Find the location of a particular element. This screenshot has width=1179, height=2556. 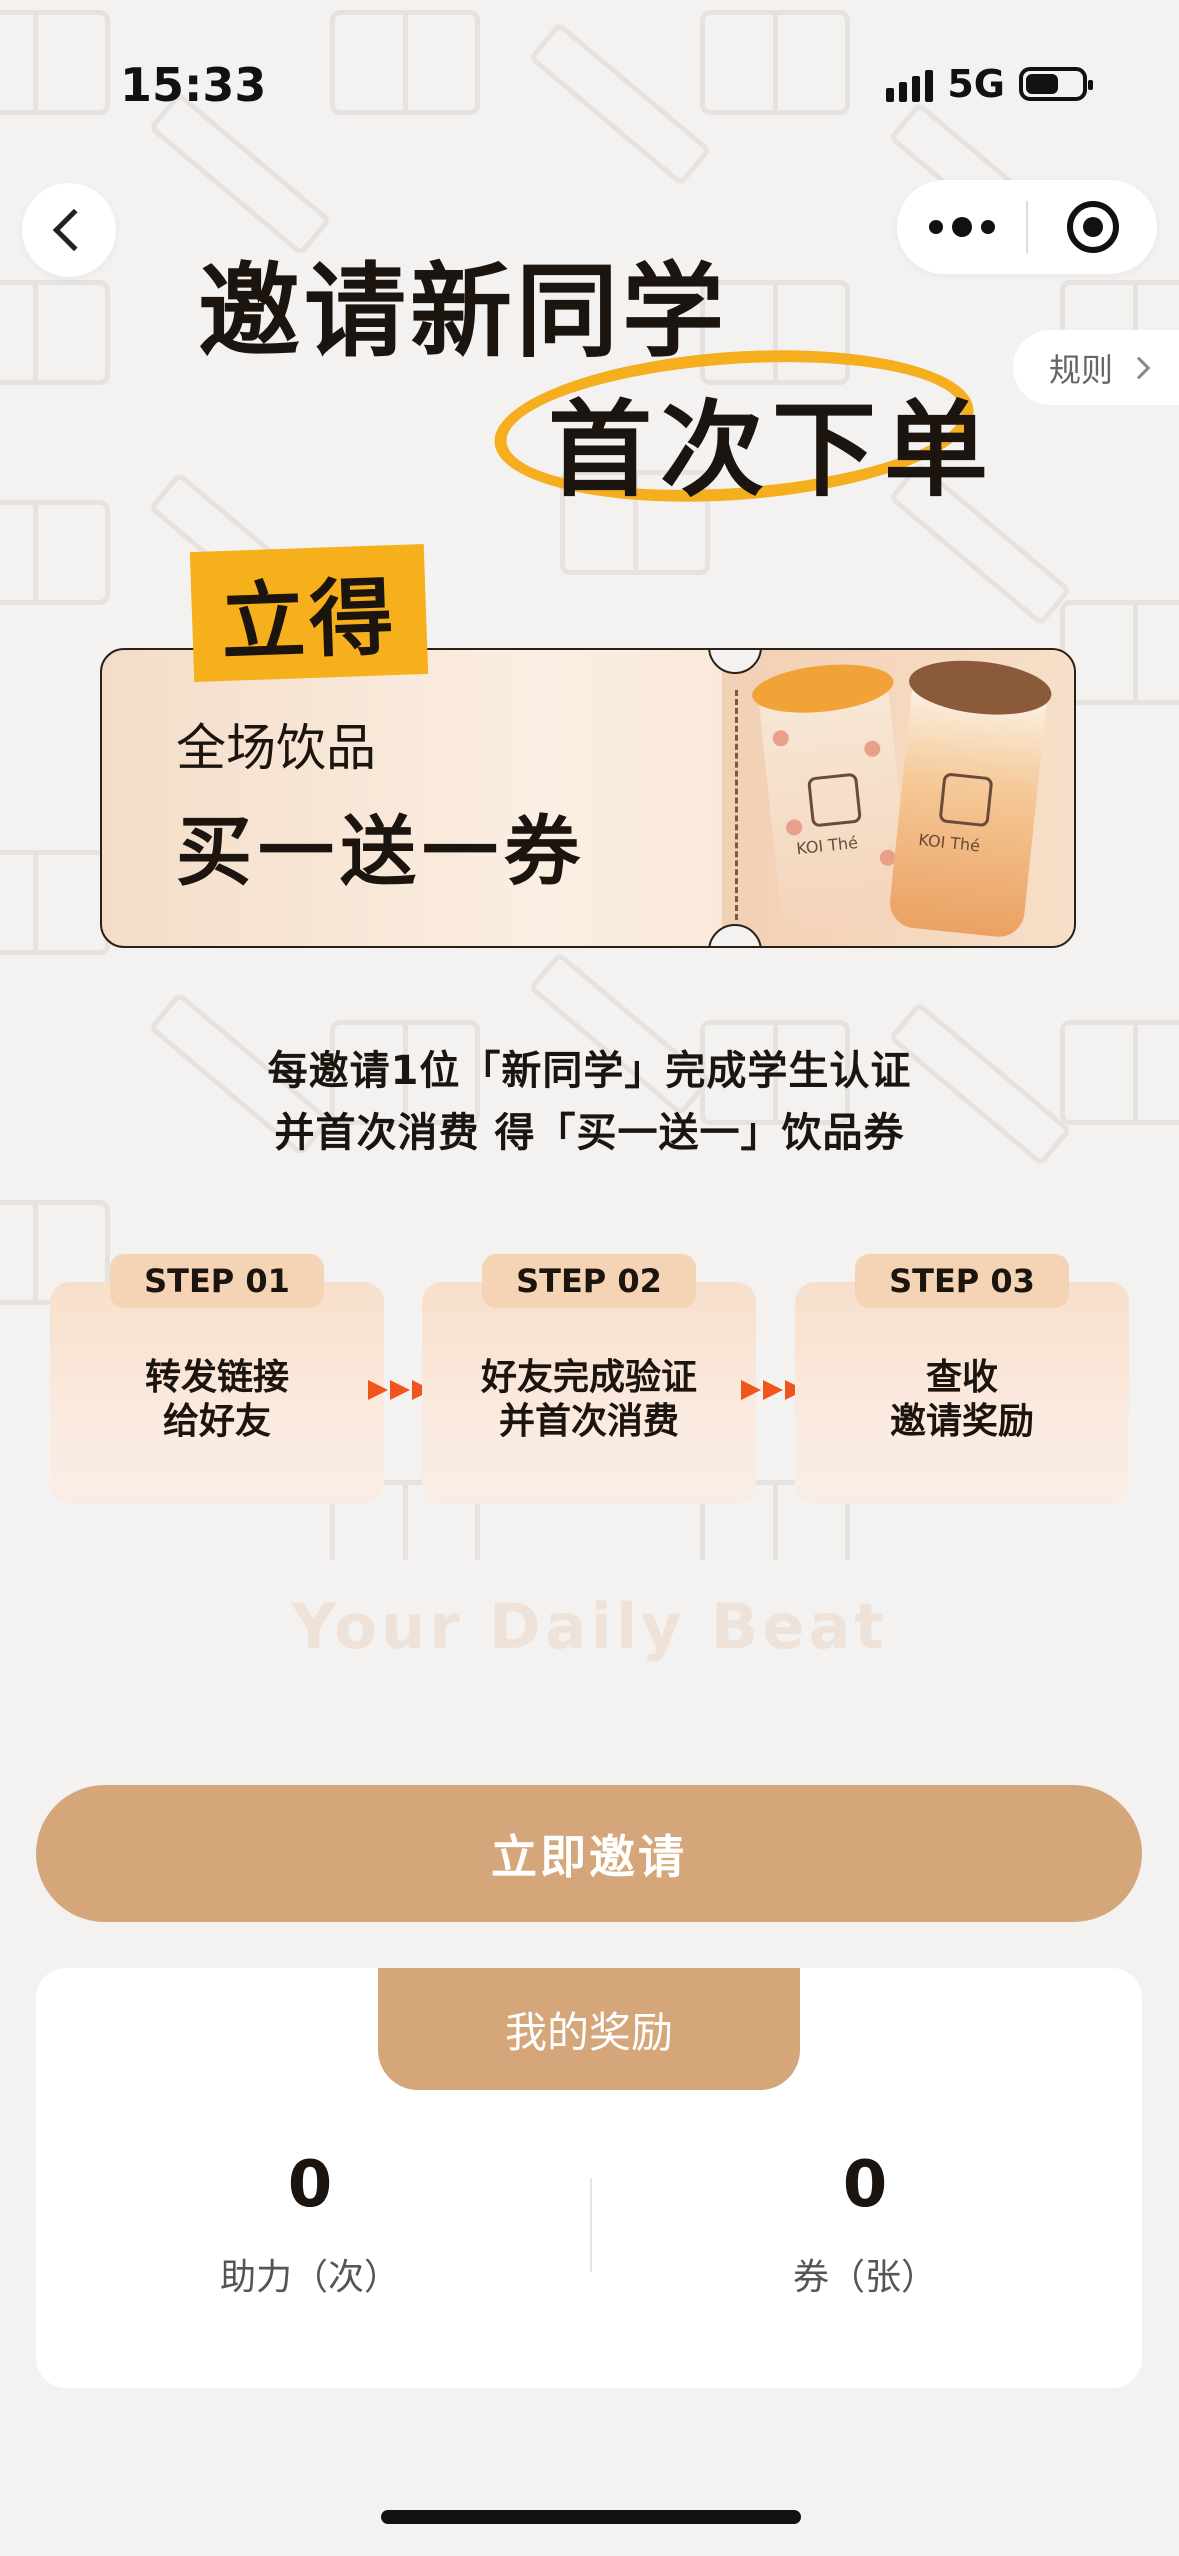

back-icon is located at coordinates (74, 230).